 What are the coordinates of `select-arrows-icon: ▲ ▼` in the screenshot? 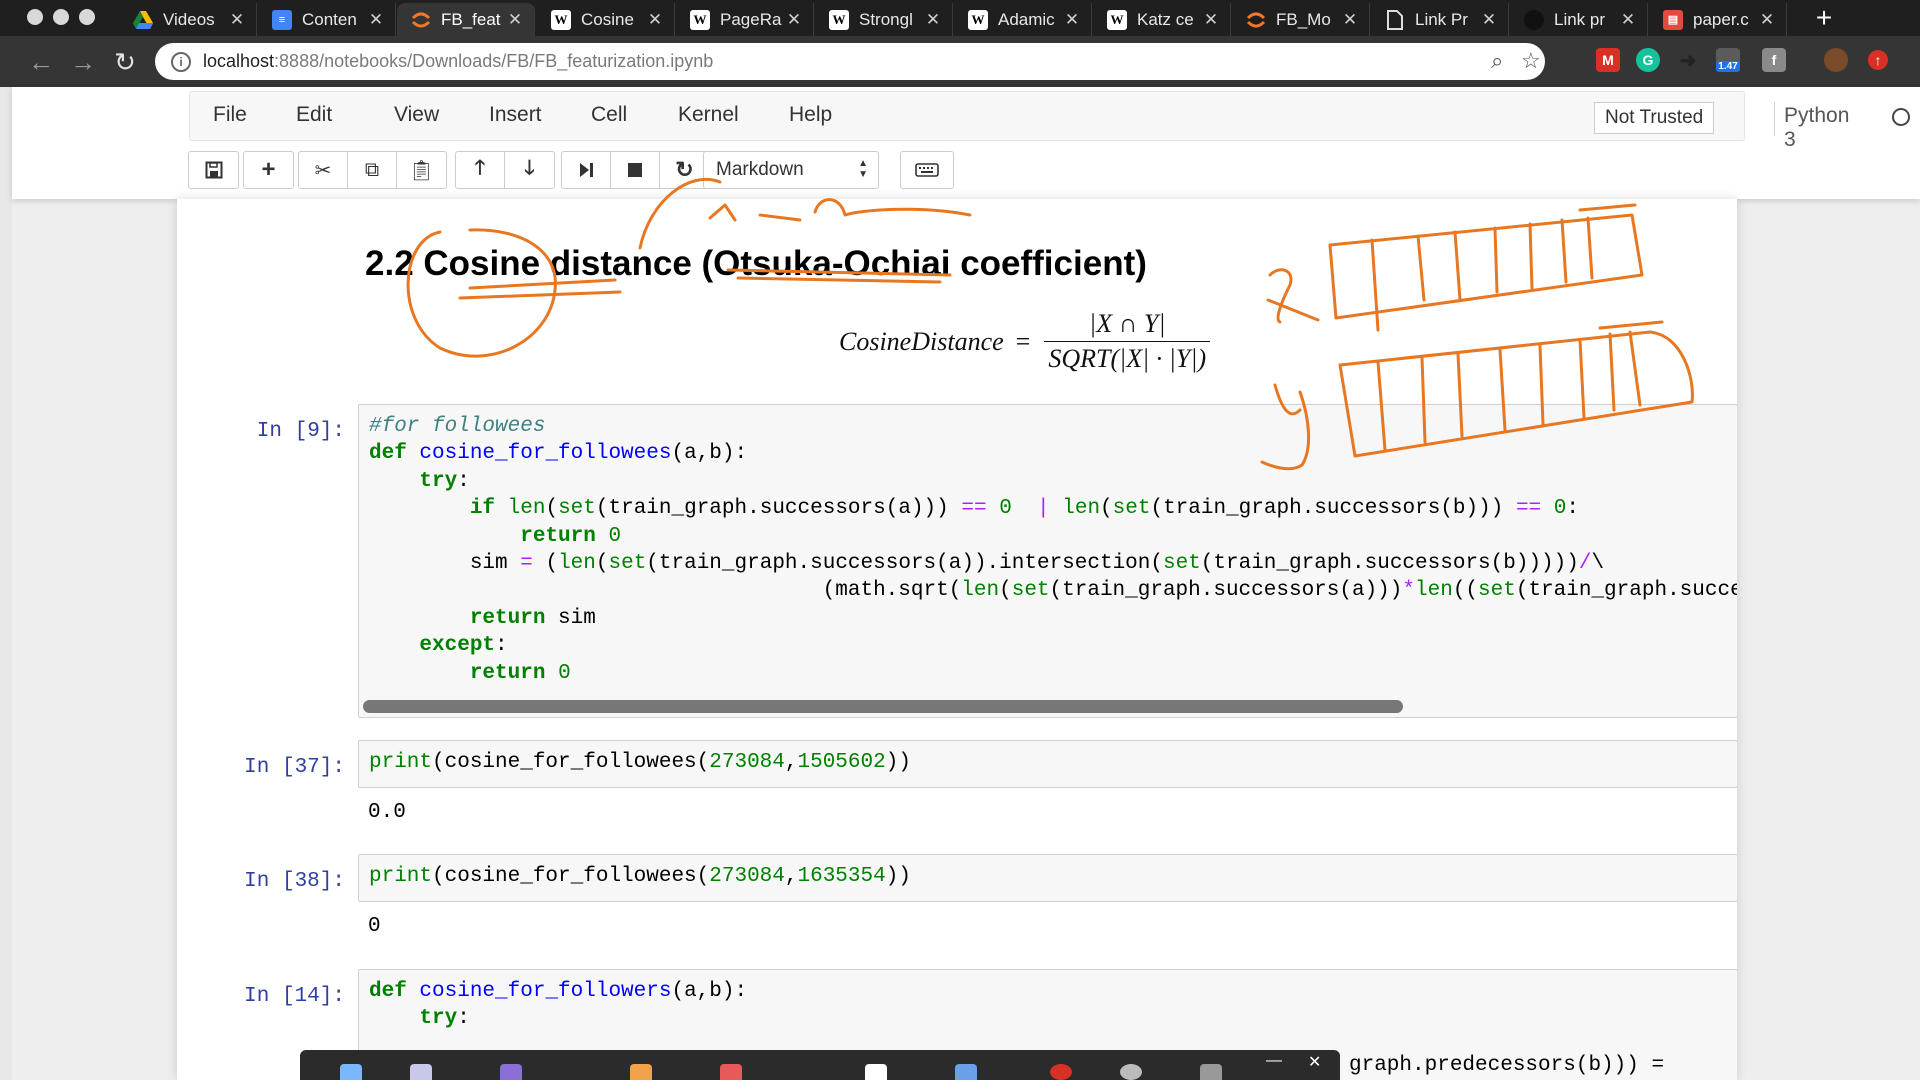 It's located at (863, 169).